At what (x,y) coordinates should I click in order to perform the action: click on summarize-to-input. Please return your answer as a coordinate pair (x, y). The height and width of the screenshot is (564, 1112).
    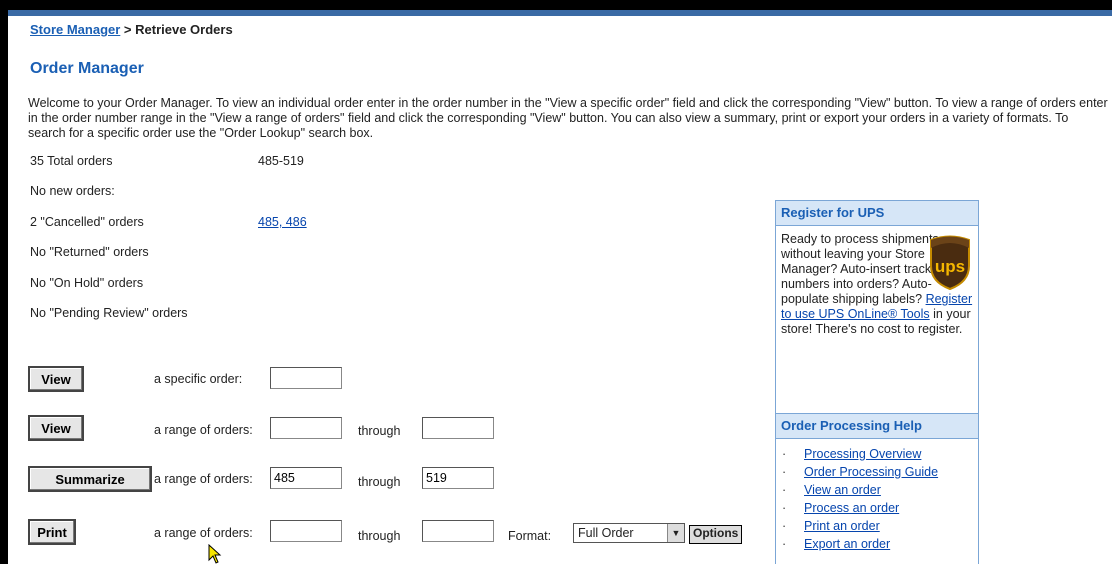
    Looking at the image, I should click on (458, 478).